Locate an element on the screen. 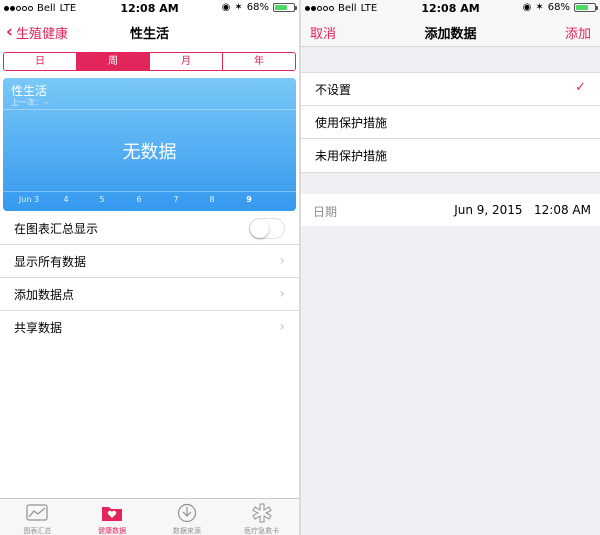 The image size is (600, 535). segment-year: 年 is located at coordinates (259, 61).